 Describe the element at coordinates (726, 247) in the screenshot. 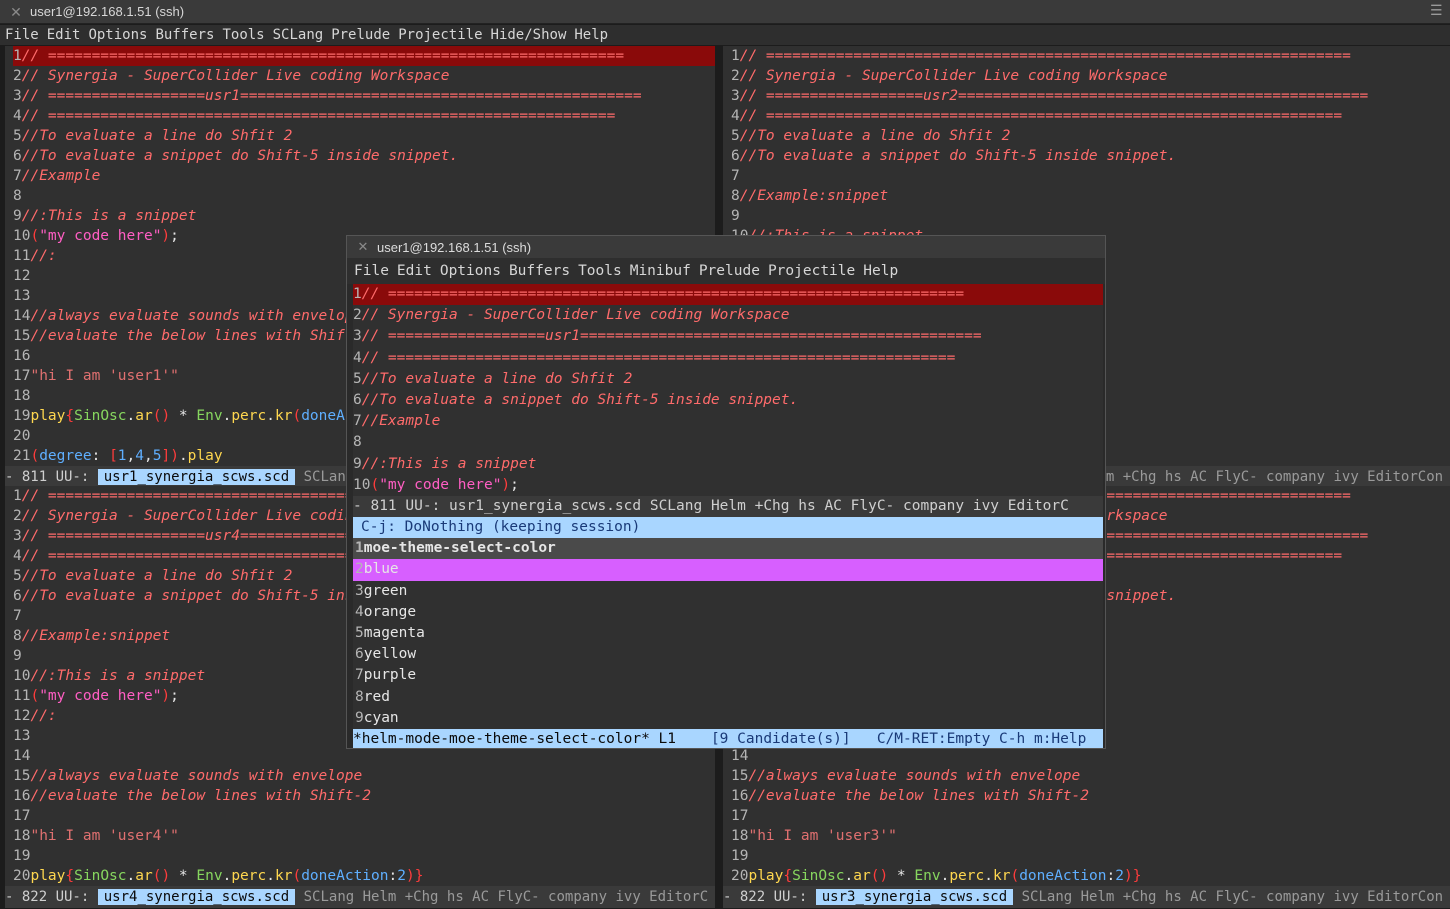

I see `popup-titlebar: ✕ user1@192.168.1.51 (ssh)` at that location.